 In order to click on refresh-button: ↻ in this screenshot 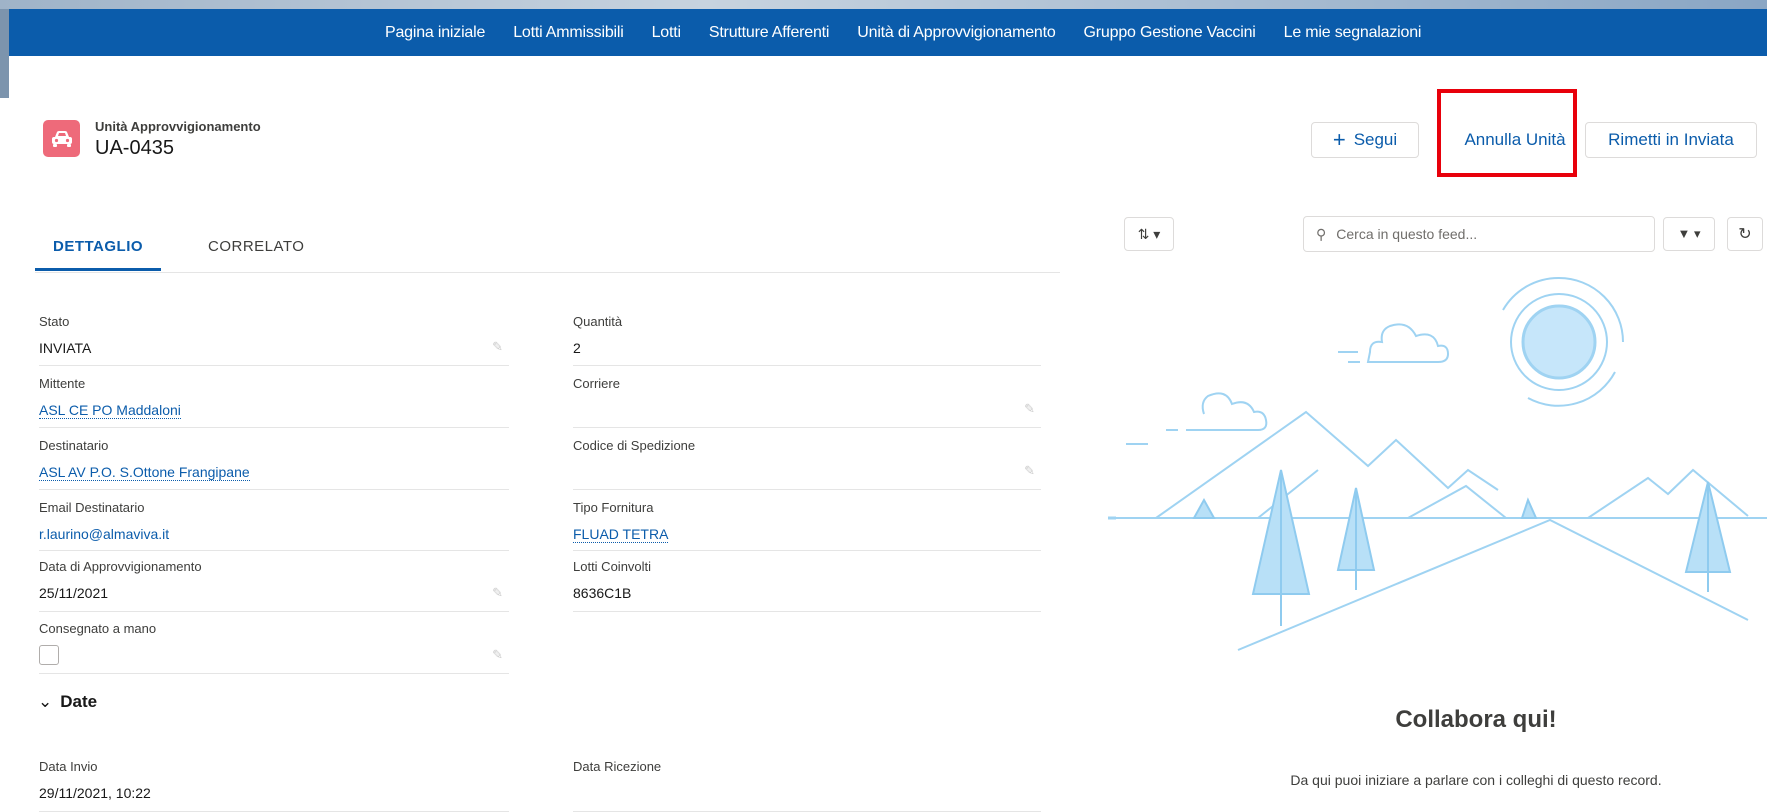, I will do `click(1745, 234)`.